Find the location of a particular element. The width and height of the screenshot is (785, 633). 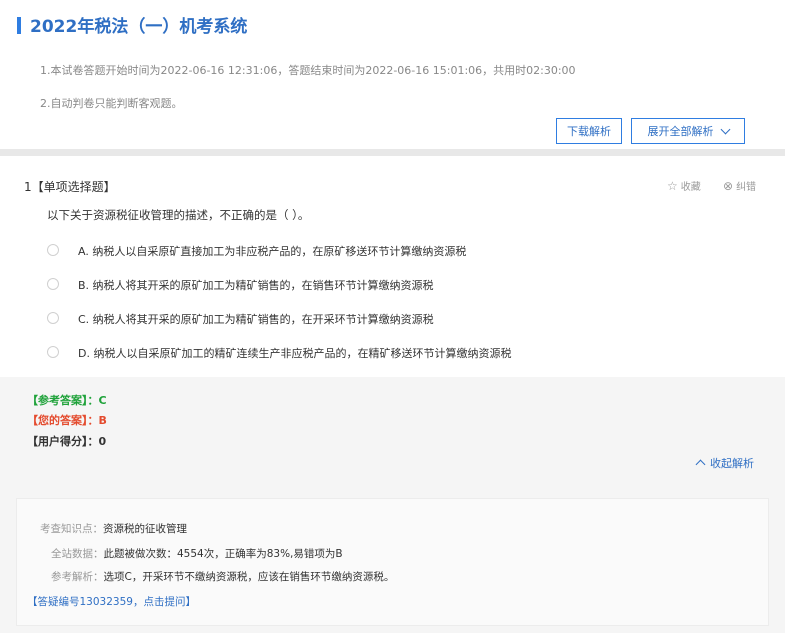

knowledge-point-label: 考查知识点： is located at coordinates (71, 529).